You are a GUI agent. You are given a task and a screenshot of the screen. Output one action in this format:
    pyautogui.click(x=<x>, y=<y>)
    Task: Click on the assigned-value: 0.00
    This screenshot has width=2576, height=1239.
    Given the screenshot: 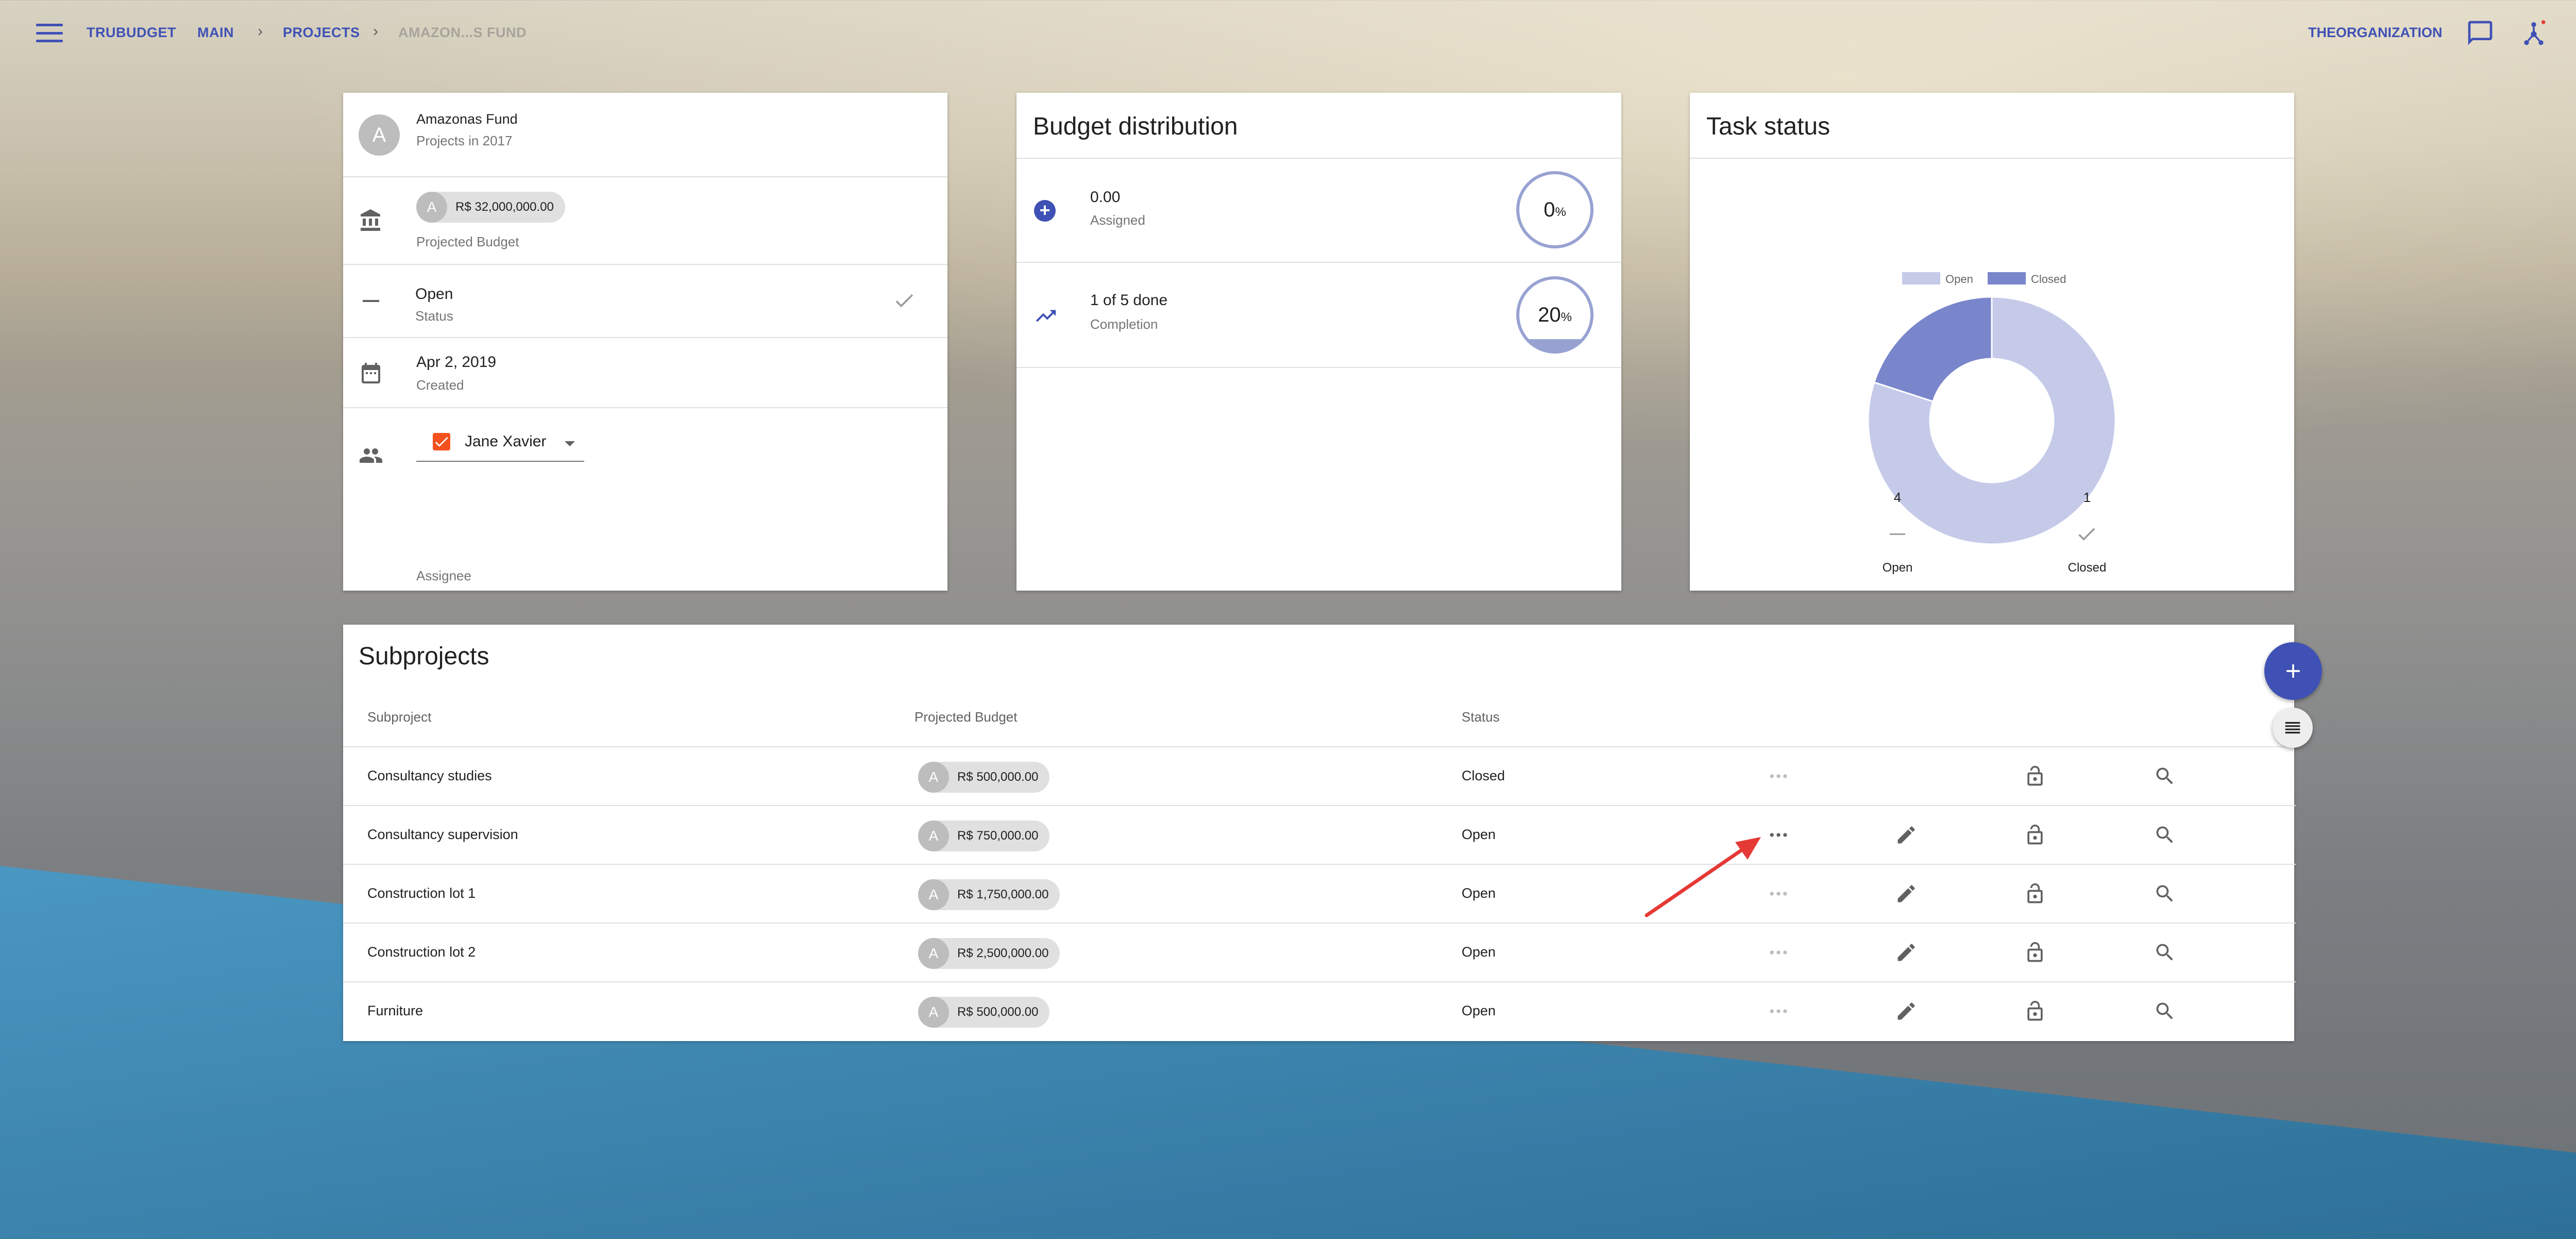 What is the action you would take?
    pyautogui.click(x=1105, y=197)
    